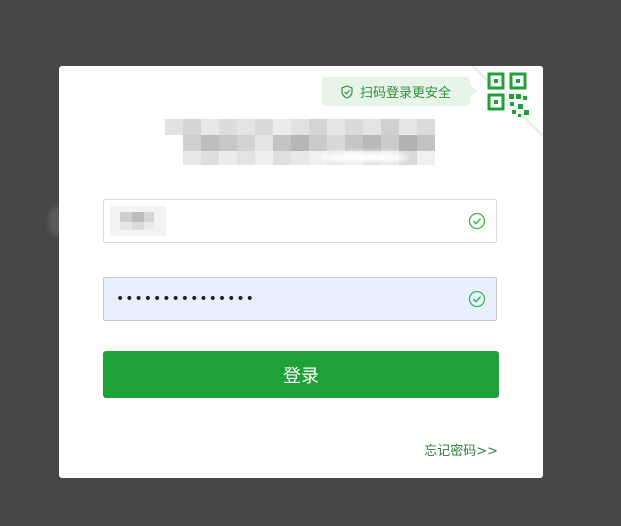 This screenshot has height=526, width=621. What do you see at coordinates (406, 93) in the screenshot?
I see `qr-tip-text: 扫码登录更安全` at bounding box center [406, 93].